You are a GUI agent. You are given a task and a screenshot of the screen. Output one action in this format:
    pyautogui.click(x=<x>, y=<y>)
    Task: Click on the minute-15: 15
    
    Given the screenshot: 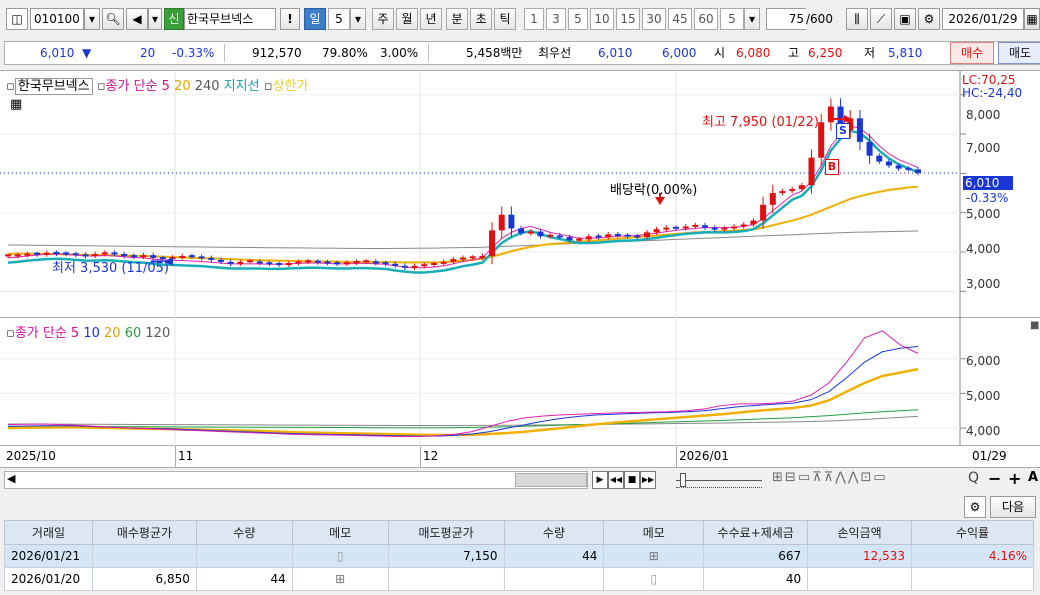 What is the action you would take?
    pyautogui.click(x=628, y=19)
    